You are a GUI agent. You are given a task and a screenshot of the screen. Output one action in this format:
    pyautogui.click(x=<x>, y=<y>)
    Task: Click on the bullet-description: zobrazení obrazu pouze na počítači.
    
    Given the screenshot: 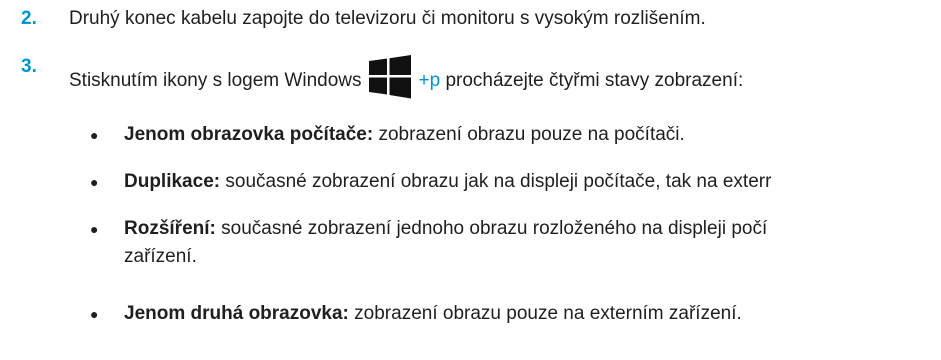 What is the action you would take?
    pyautogui.click(x=529, y=134)
    